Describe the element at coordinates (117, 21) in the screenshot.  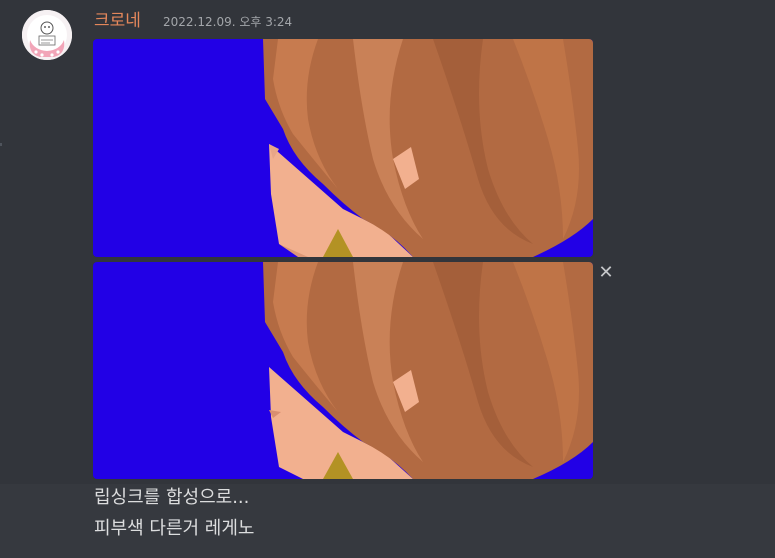
I see `username: 크로네` at that location.